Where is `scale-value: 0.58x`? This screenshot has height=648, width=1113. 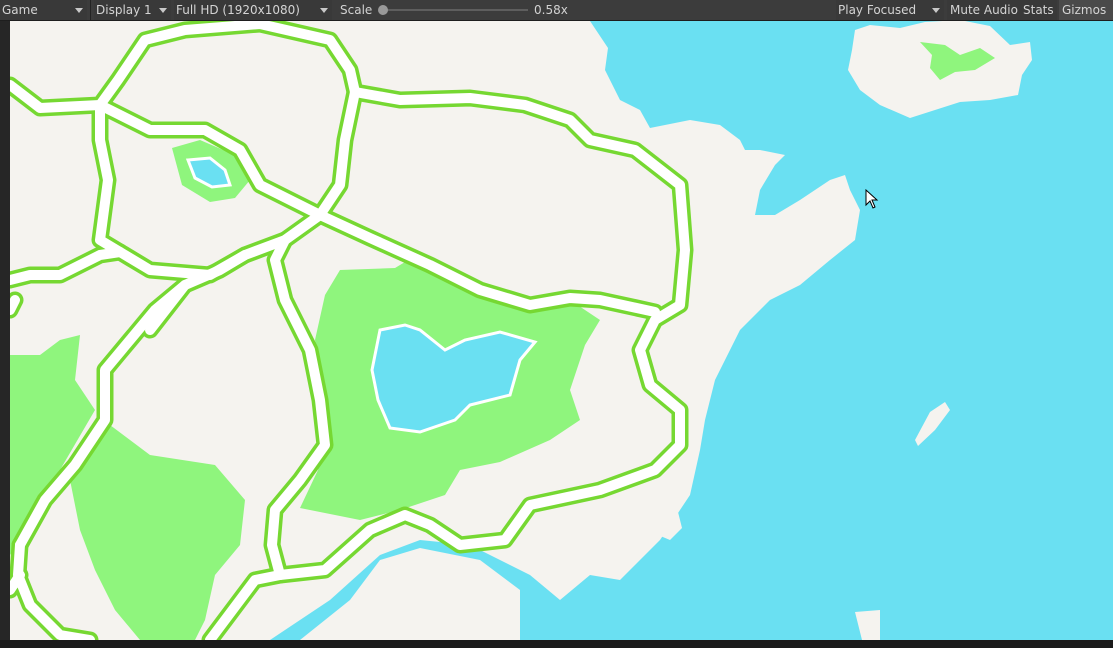 scale-value: 0.58x is located at coordinates (551, 10).